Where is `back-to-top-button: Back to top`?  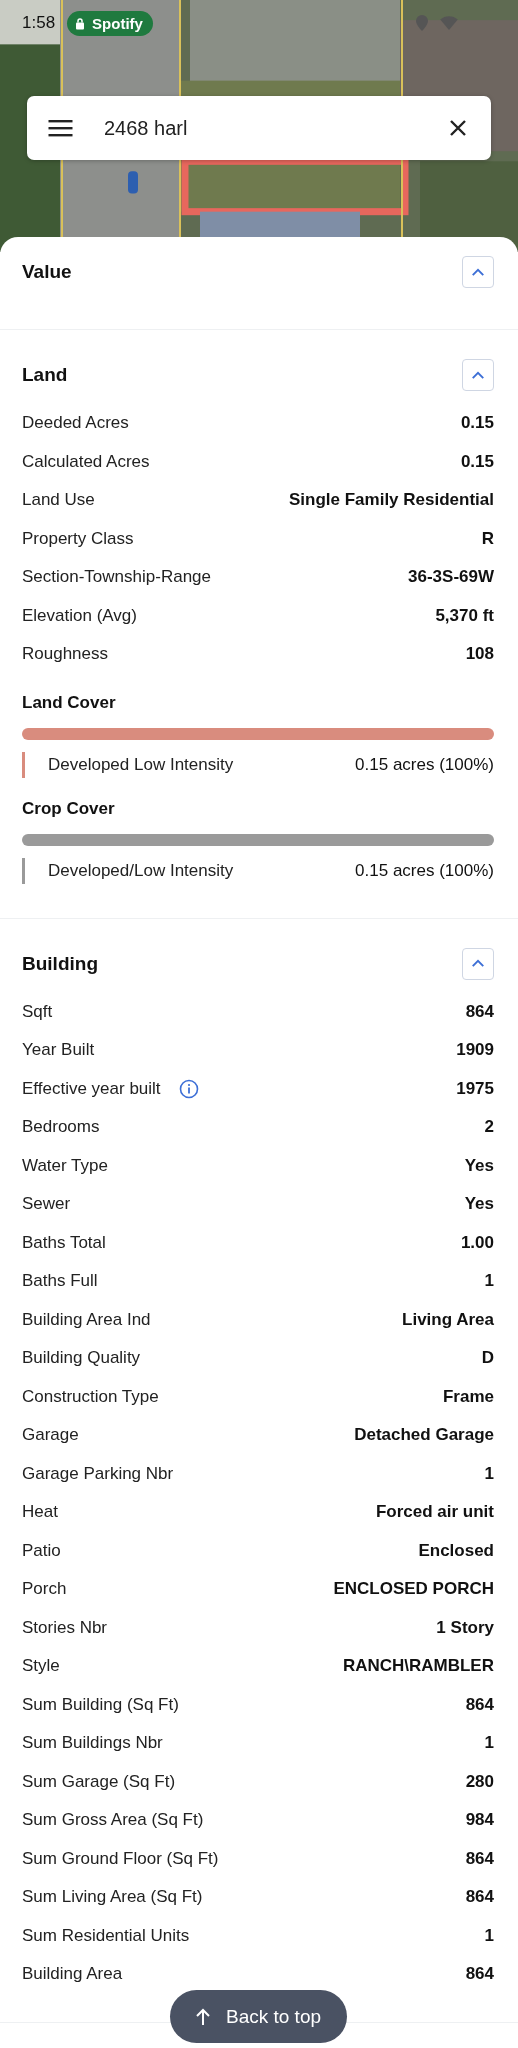
back-to-top-button: Back to top is located at coordinates (258, 2016).